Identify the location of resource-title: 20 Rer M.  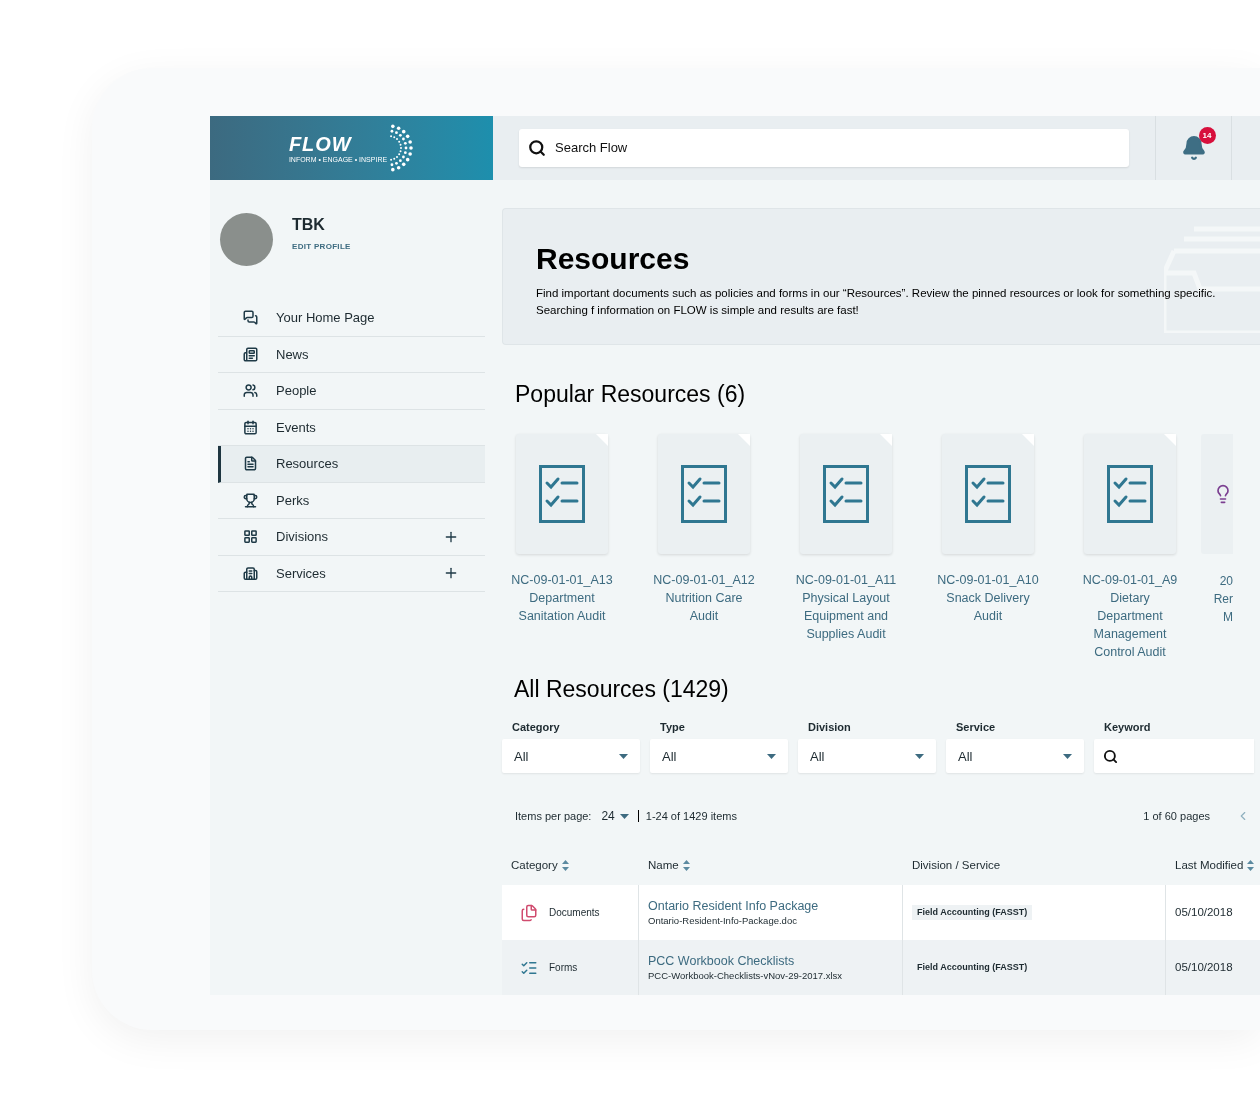
(1217, 598).